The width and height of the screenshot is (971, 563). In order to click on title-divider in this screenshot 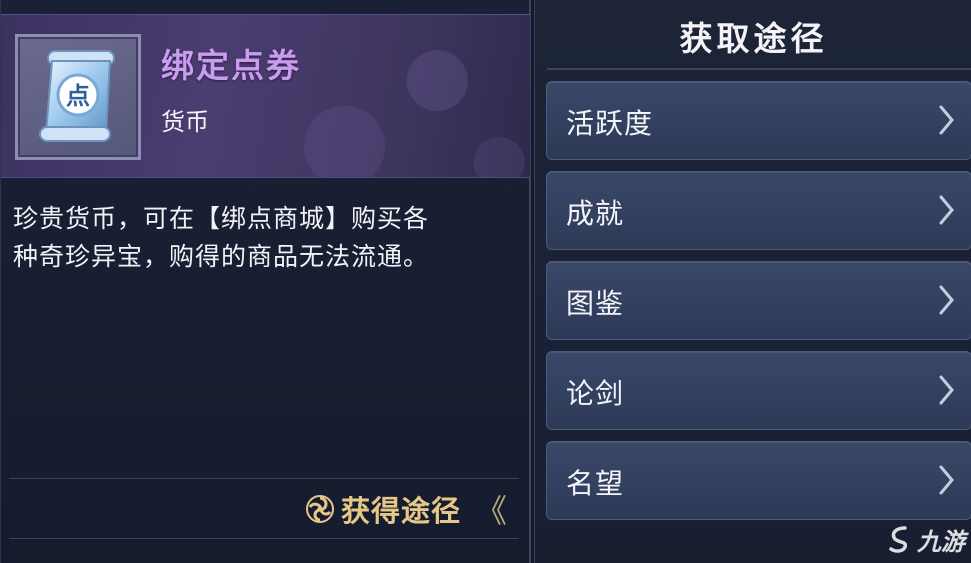, I will do `click(759, 69)`.